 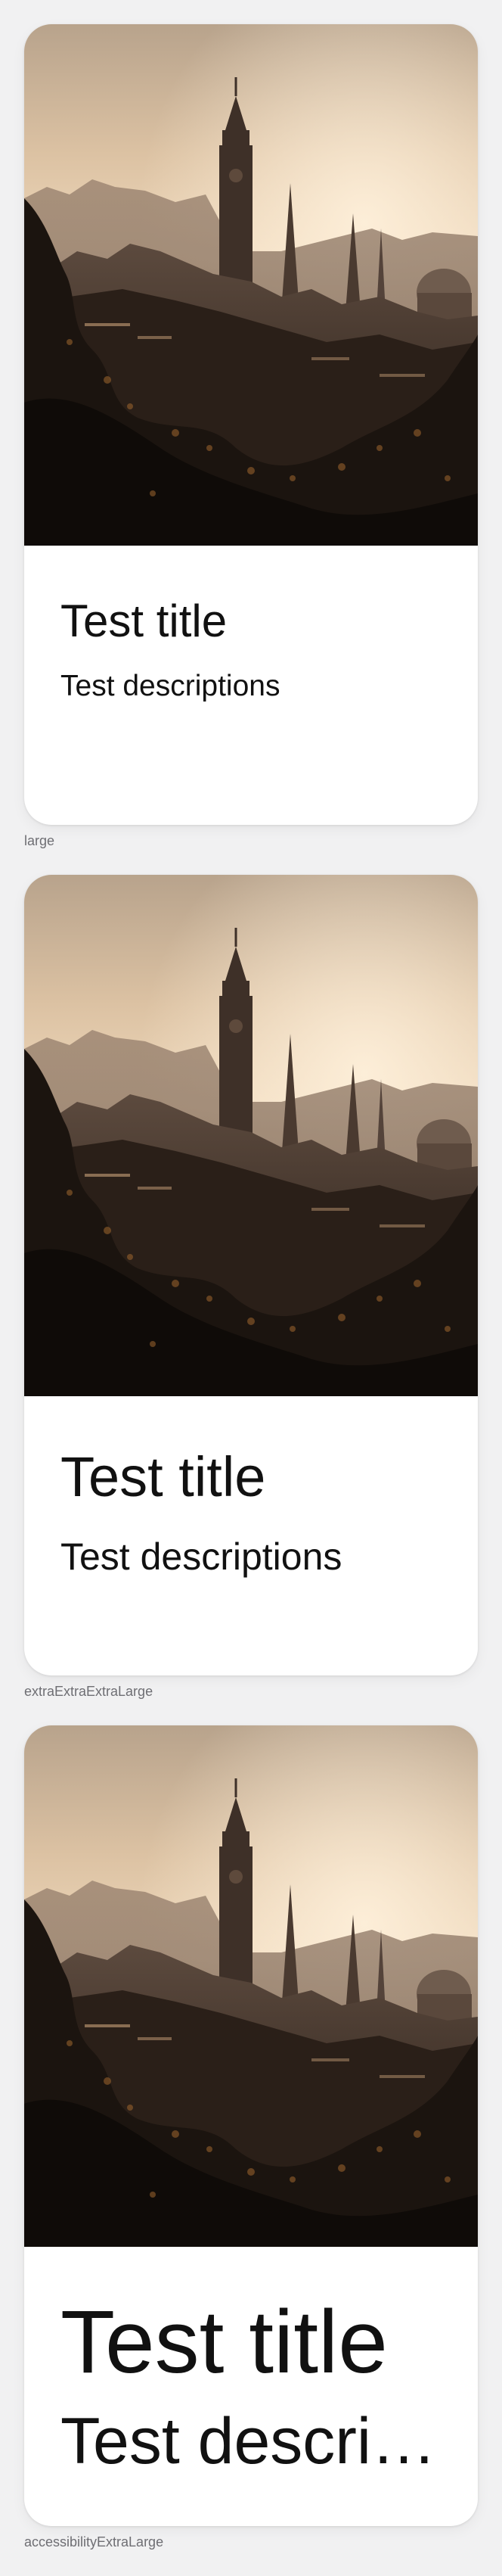 I want to click on size-caption: accessibilityExtraLarge, so click(x=94, y=2542).